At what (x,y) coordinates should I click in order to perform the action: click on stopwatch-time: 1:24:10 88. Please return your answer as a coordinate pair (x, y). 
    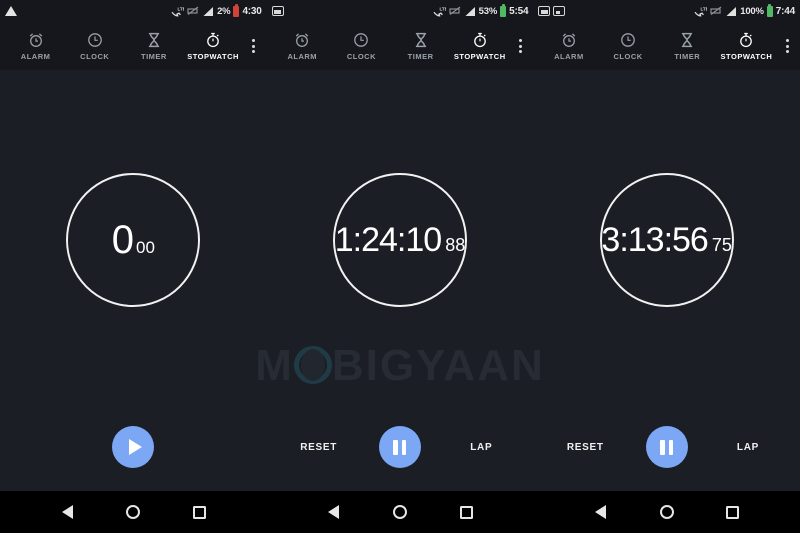
    Looking at the image, I should click on (400, 240).